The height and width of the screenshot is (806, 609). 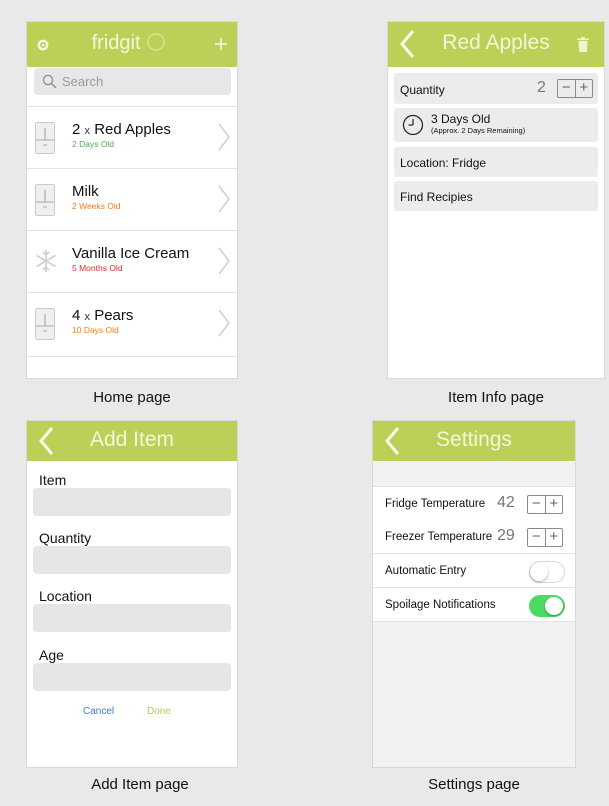 I want to click on list-item: 2 x Red Apples 2 Days Old, so click(x=132, y=137).